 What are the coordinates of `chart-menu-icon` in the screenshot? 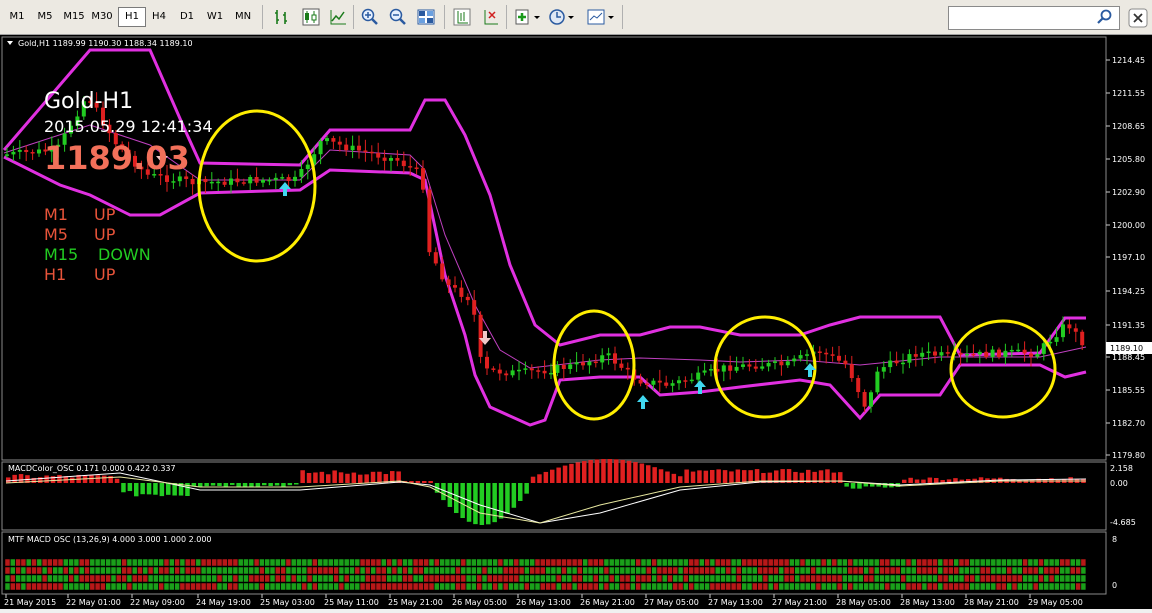 It's located at (10, 43).